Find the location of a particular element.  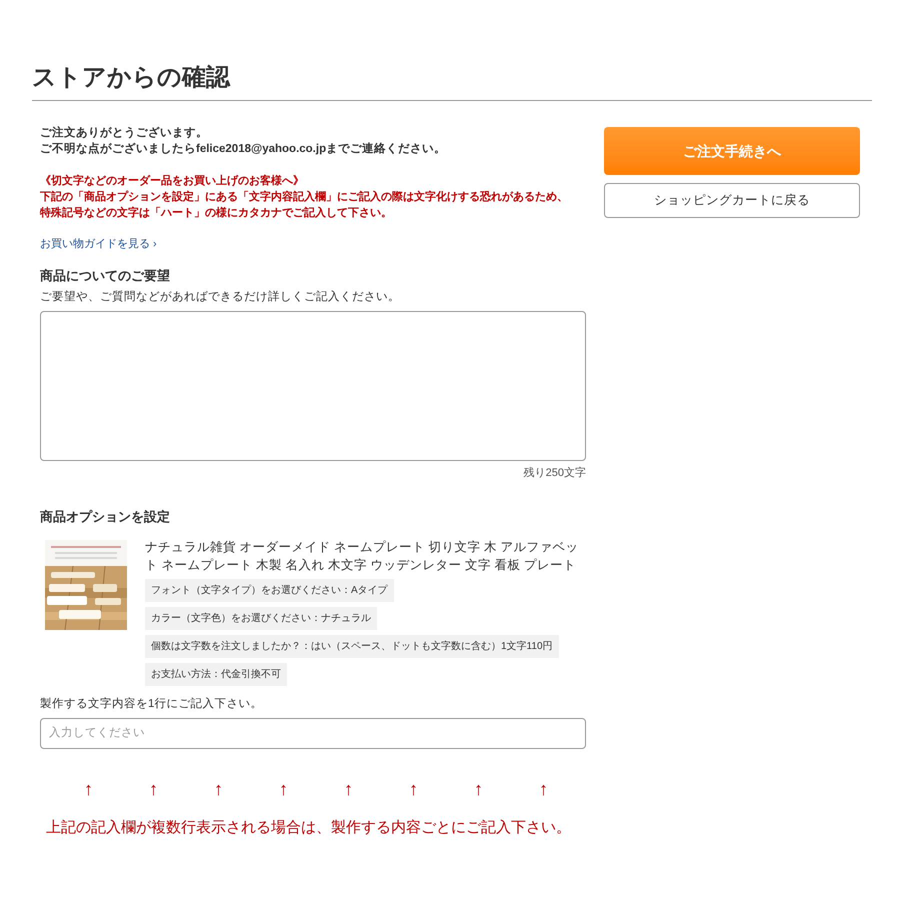

back-to-cart-button: ショッピングカートに戻る is located at coordinates (732, 200).